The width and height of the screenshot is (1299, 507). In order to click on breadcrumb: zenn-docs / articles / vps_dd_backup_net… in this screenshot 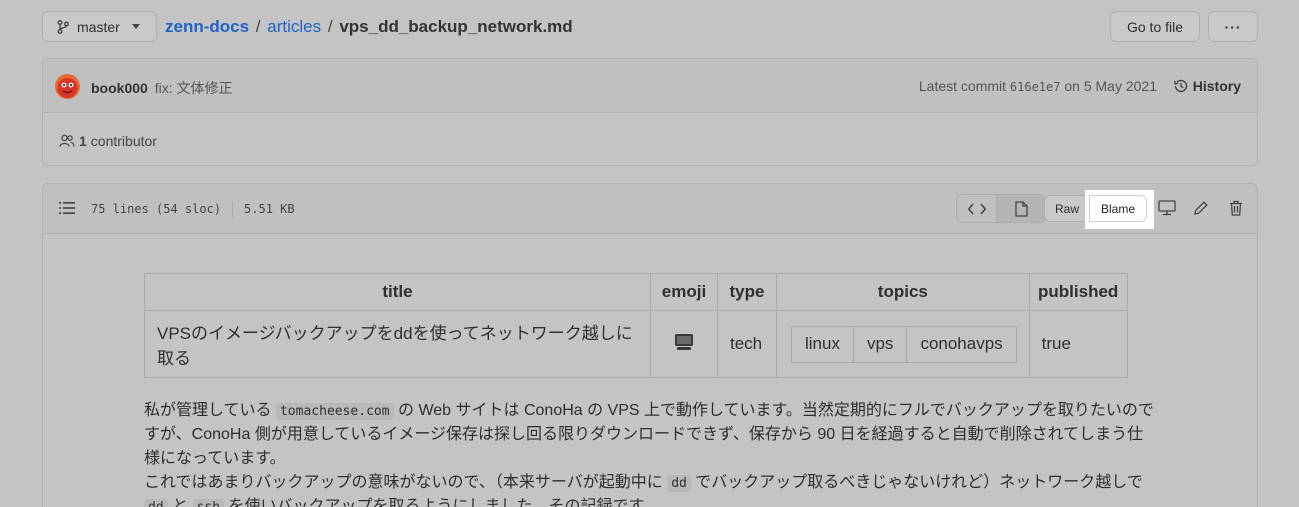, I will do `click(369, 27)`.